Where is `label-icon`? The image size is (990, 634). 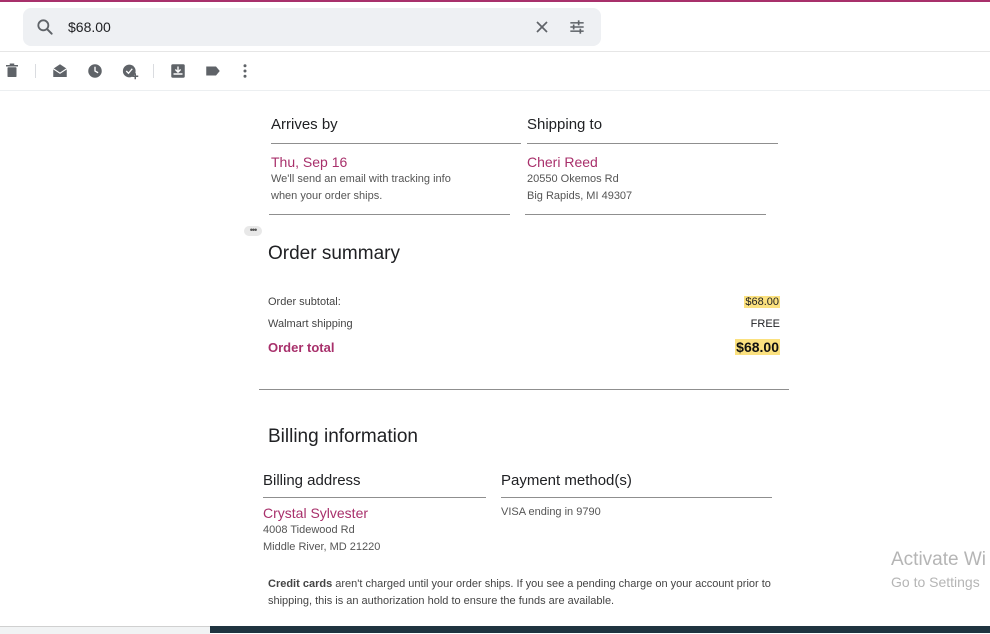
label-icon is located at coordinates (213, 71).